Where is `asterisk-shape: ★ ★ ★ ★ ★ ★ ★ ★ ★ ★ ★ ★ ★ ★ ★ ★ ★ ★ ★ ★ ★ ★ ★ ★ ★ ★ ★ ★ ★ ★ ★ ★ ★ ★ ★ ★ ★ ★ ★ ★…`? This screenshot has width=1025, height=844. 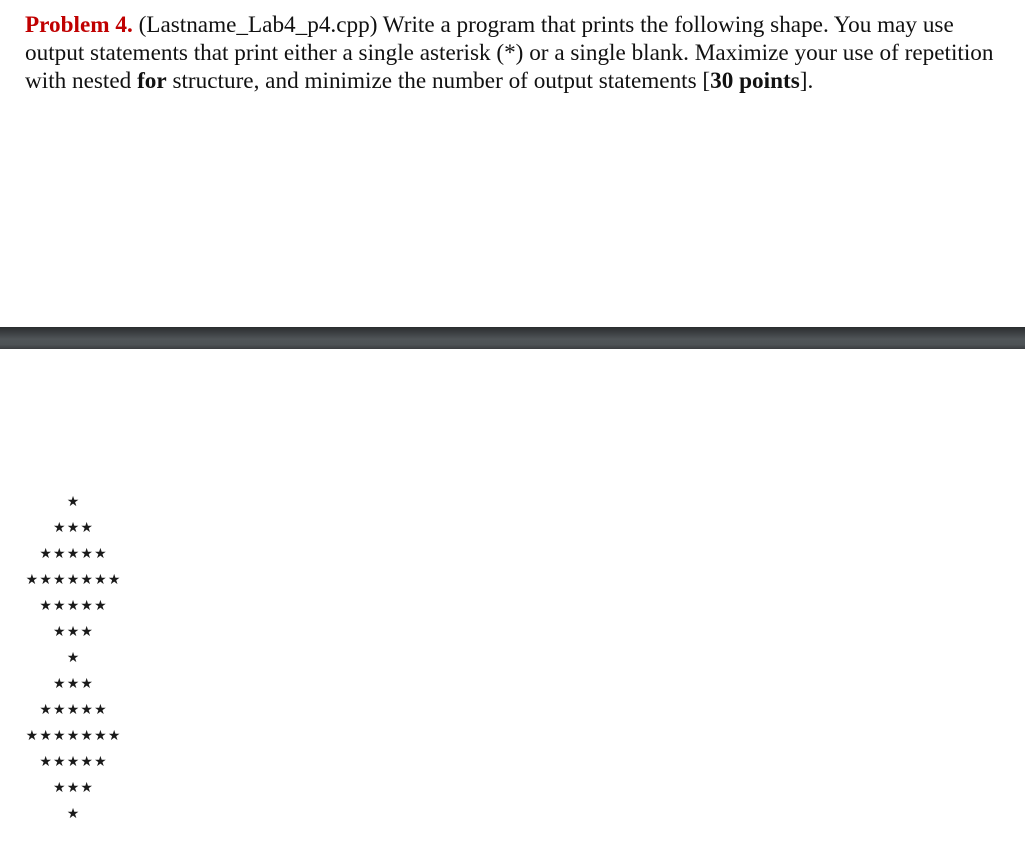
asterisk-shape: ★ ★ ★ ★ ★ ★ ★ ★ ★ ★ ★ ★ ★ ★ ★ ★ ★ ★ ★ ★ ★ ★ ★ ★ ★ ★ ★ ★ ★ ★ ★ ★ ★ ★ ★ ★ ★ ★ ★ ★… is located at coordinates (80, 658).